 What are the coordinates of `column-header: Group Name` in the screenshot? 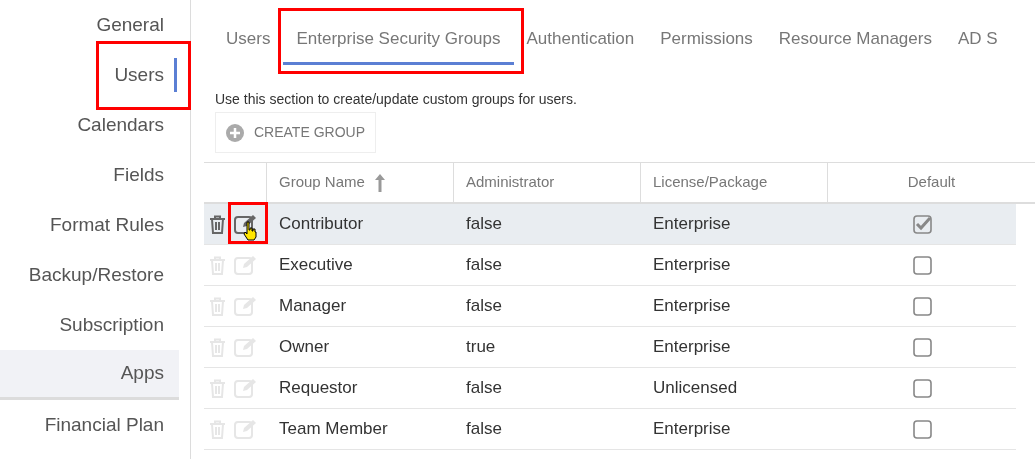 It's located at (360, 182).